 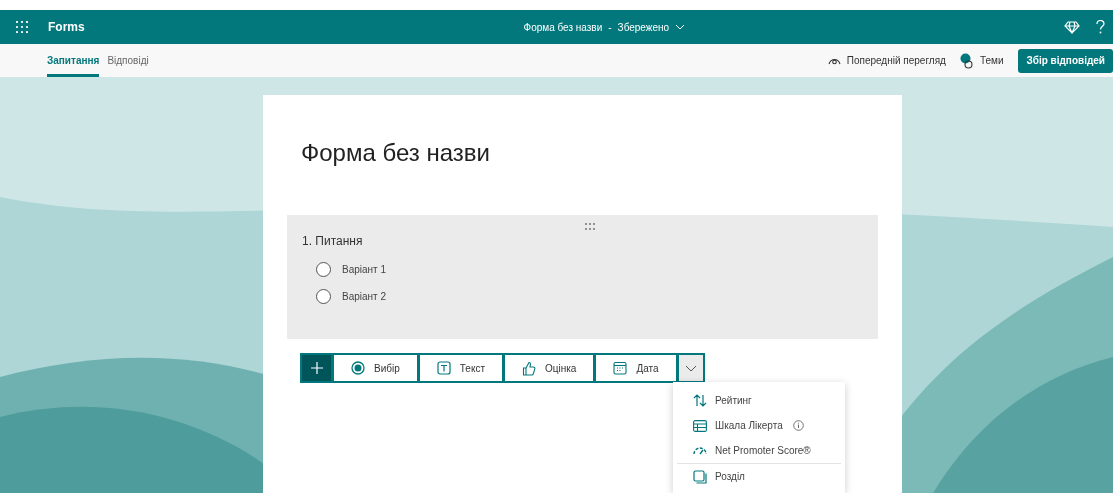 I want to click on question-title: 1. Питання, so click(x=333, y=241).